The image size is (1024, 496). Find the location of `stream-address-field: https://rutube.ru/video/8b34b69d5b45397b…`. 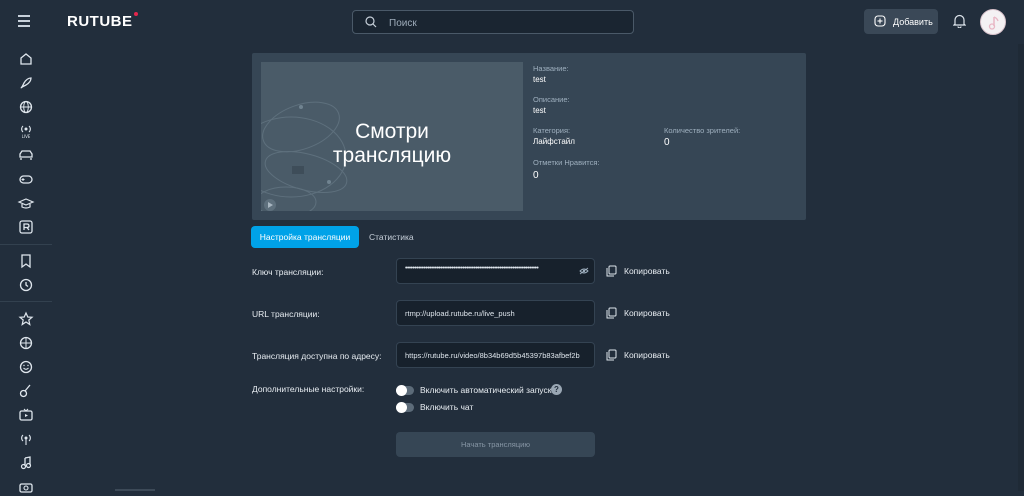

stream-address-field: https://rutube.ru/video/8b34b69d5b45397b… is located at coordinates (495, 355).